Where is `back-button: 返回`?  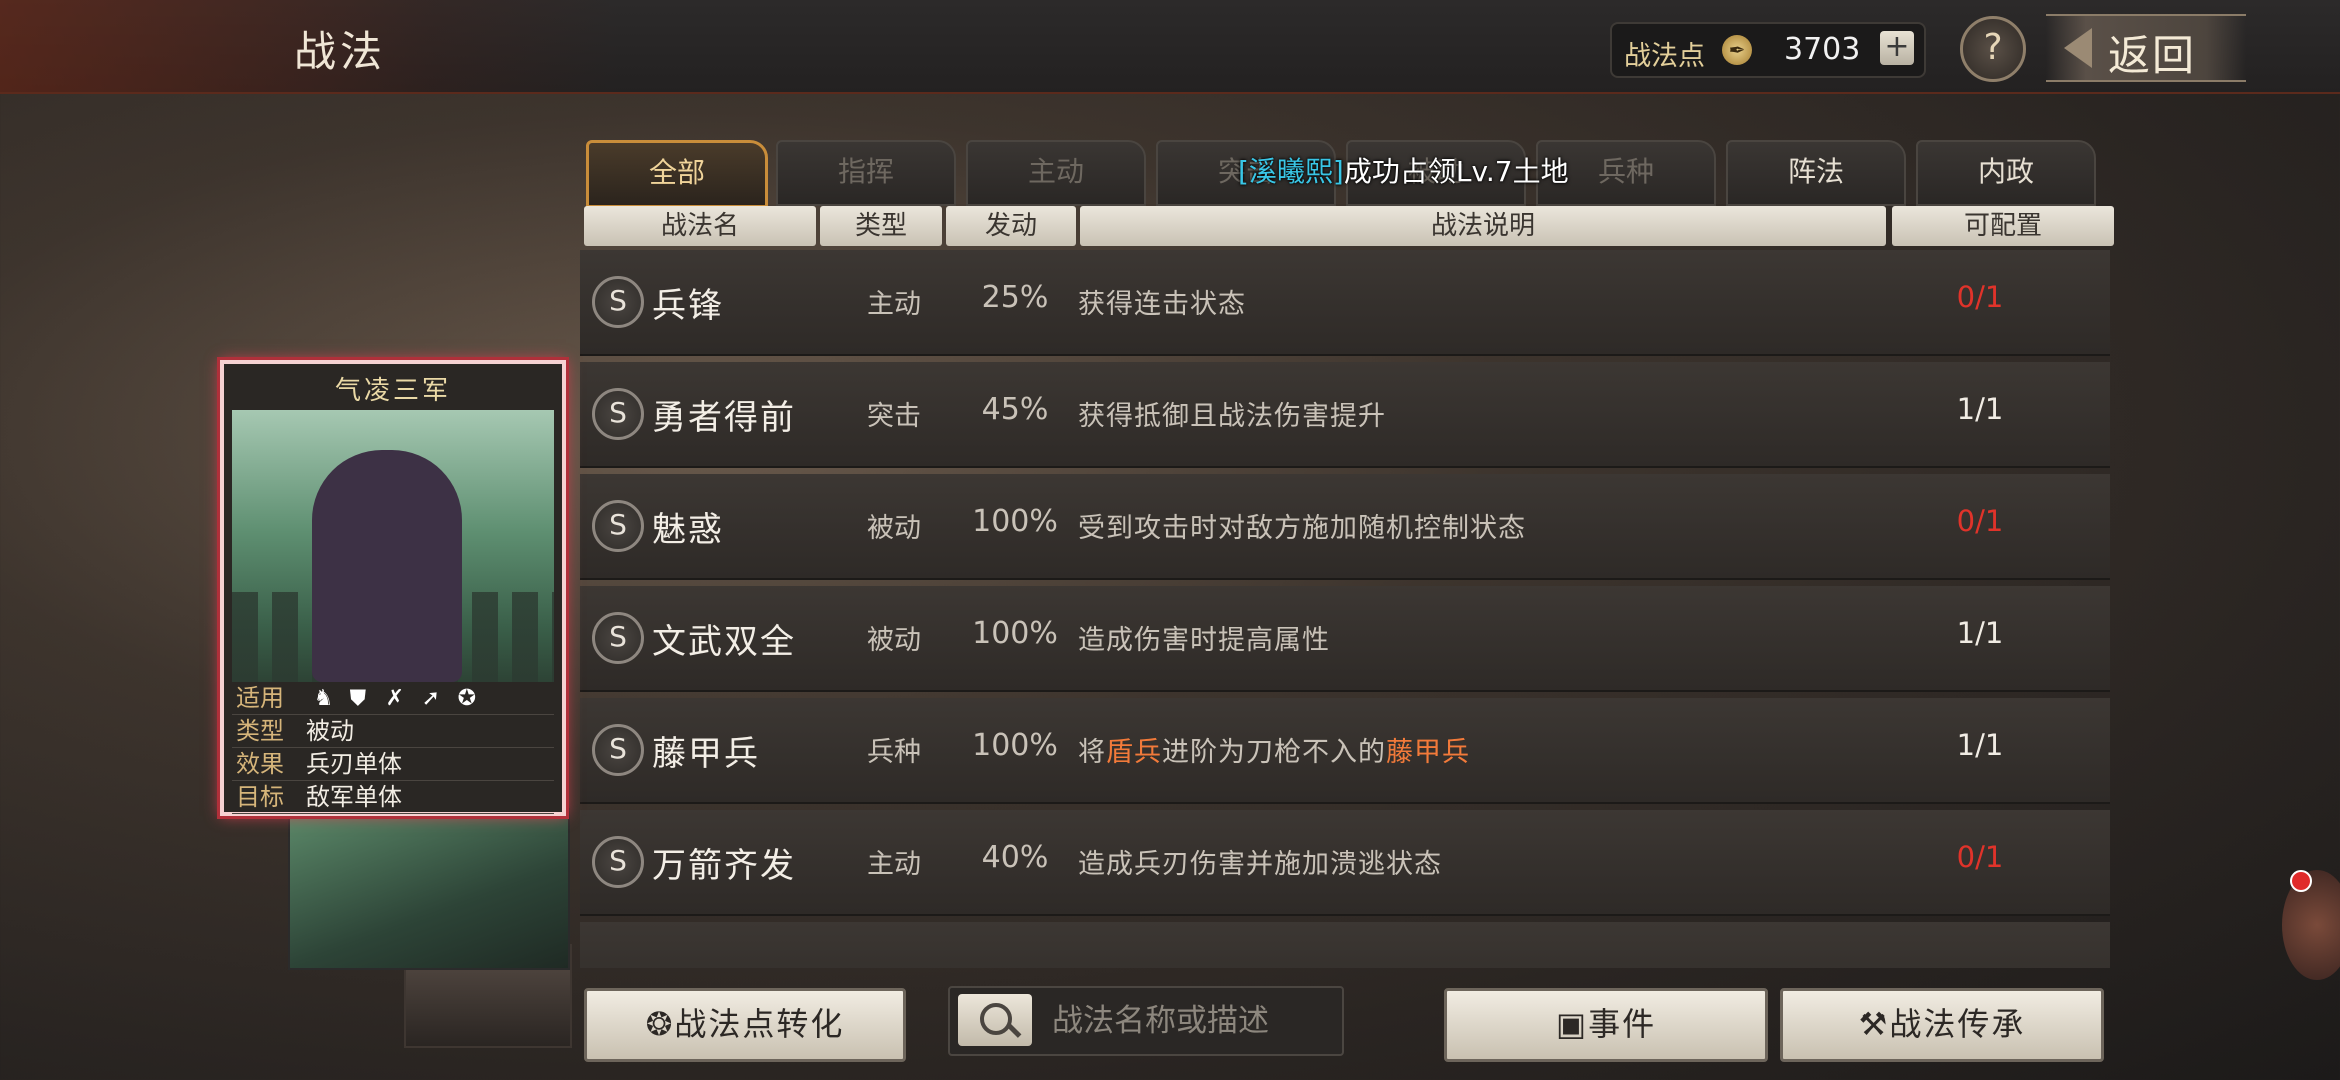
back-button: 返回 is located at coordinates (2146, 48).